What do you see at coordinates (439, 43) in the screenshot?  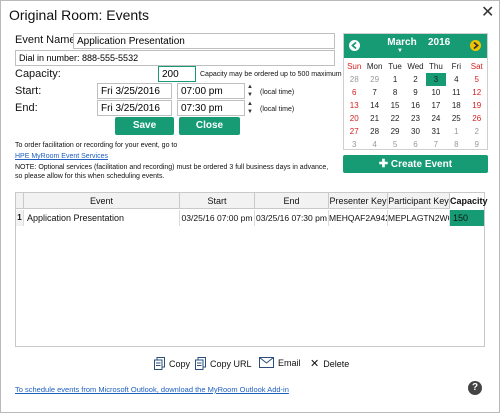 I see `calendar-year: 2016` at bounding box center [439, 43].